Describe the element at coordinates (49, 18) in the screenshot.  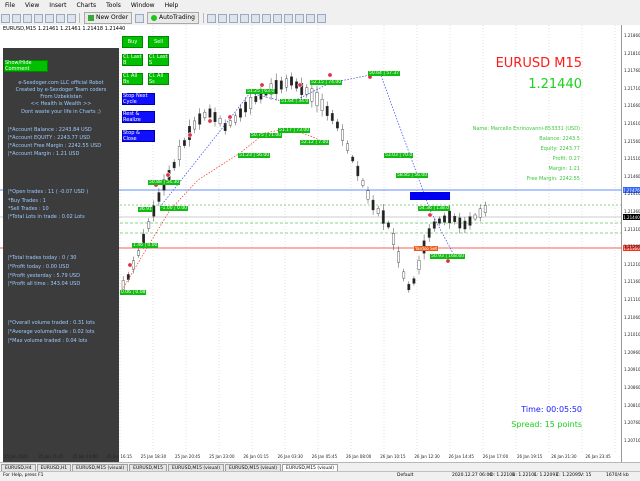
I see `navigator-icon` at that location.